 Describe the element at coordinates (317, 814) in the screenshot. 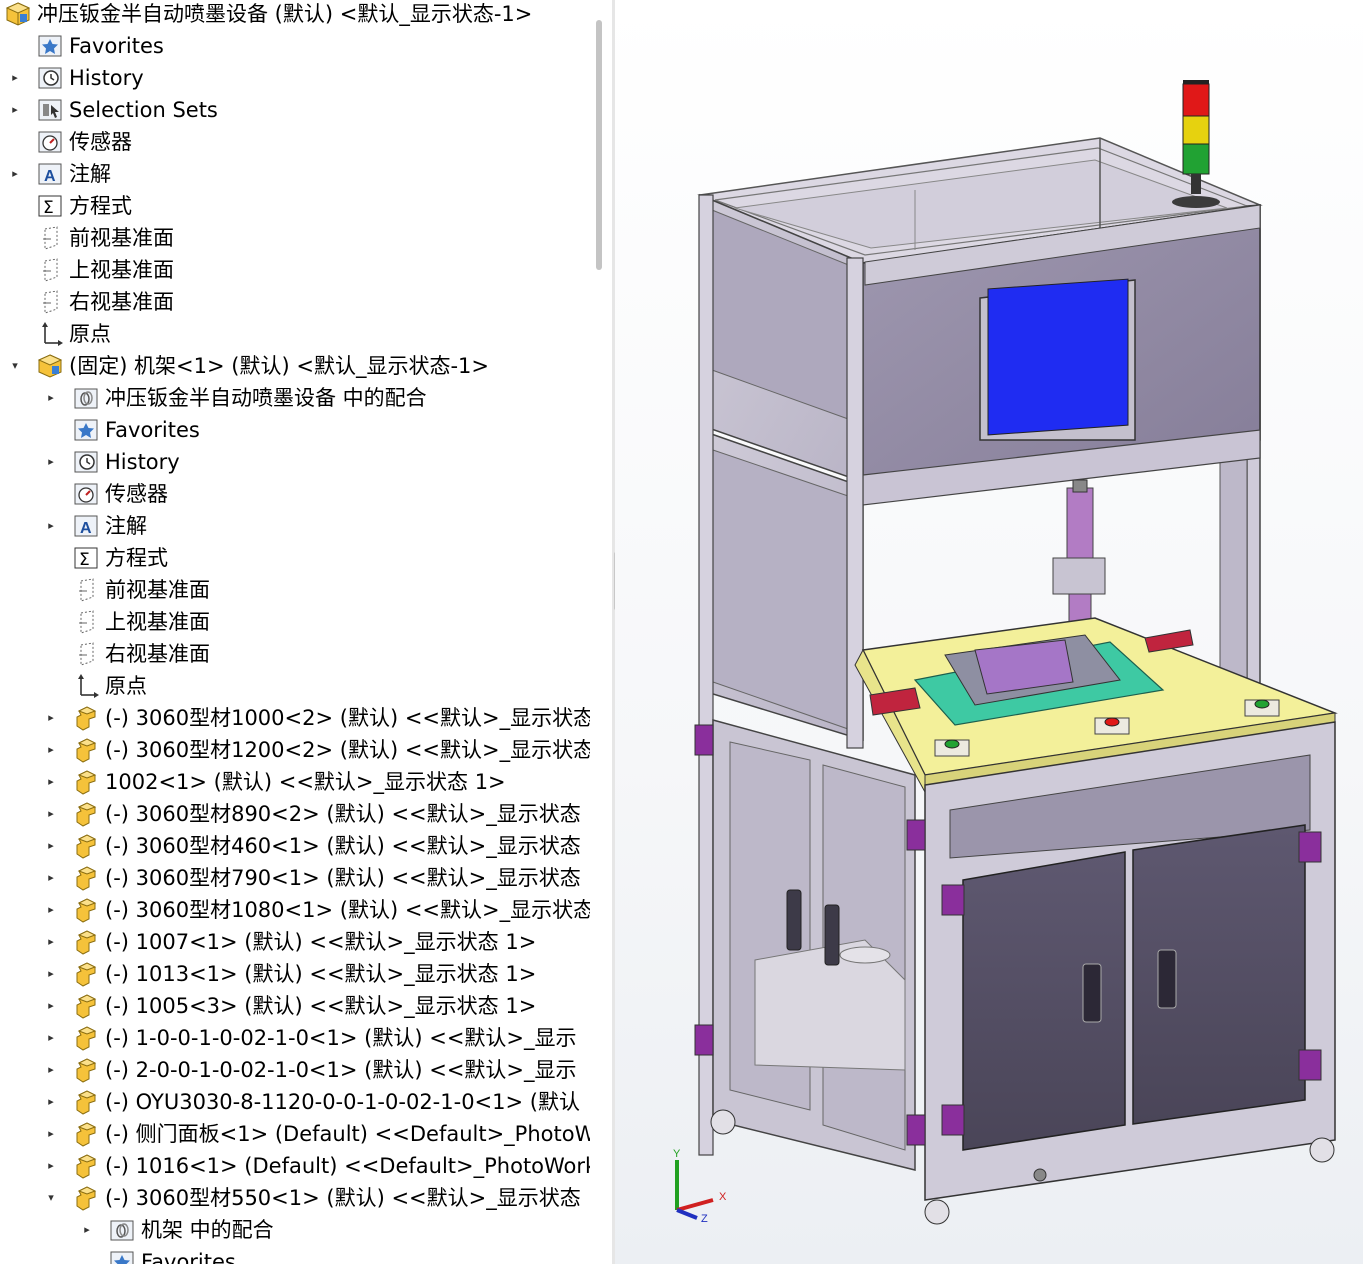

I see `tree-item: ▸ (-) 3060型材890<2> (默认) <<默认>_显示状态` at that location.